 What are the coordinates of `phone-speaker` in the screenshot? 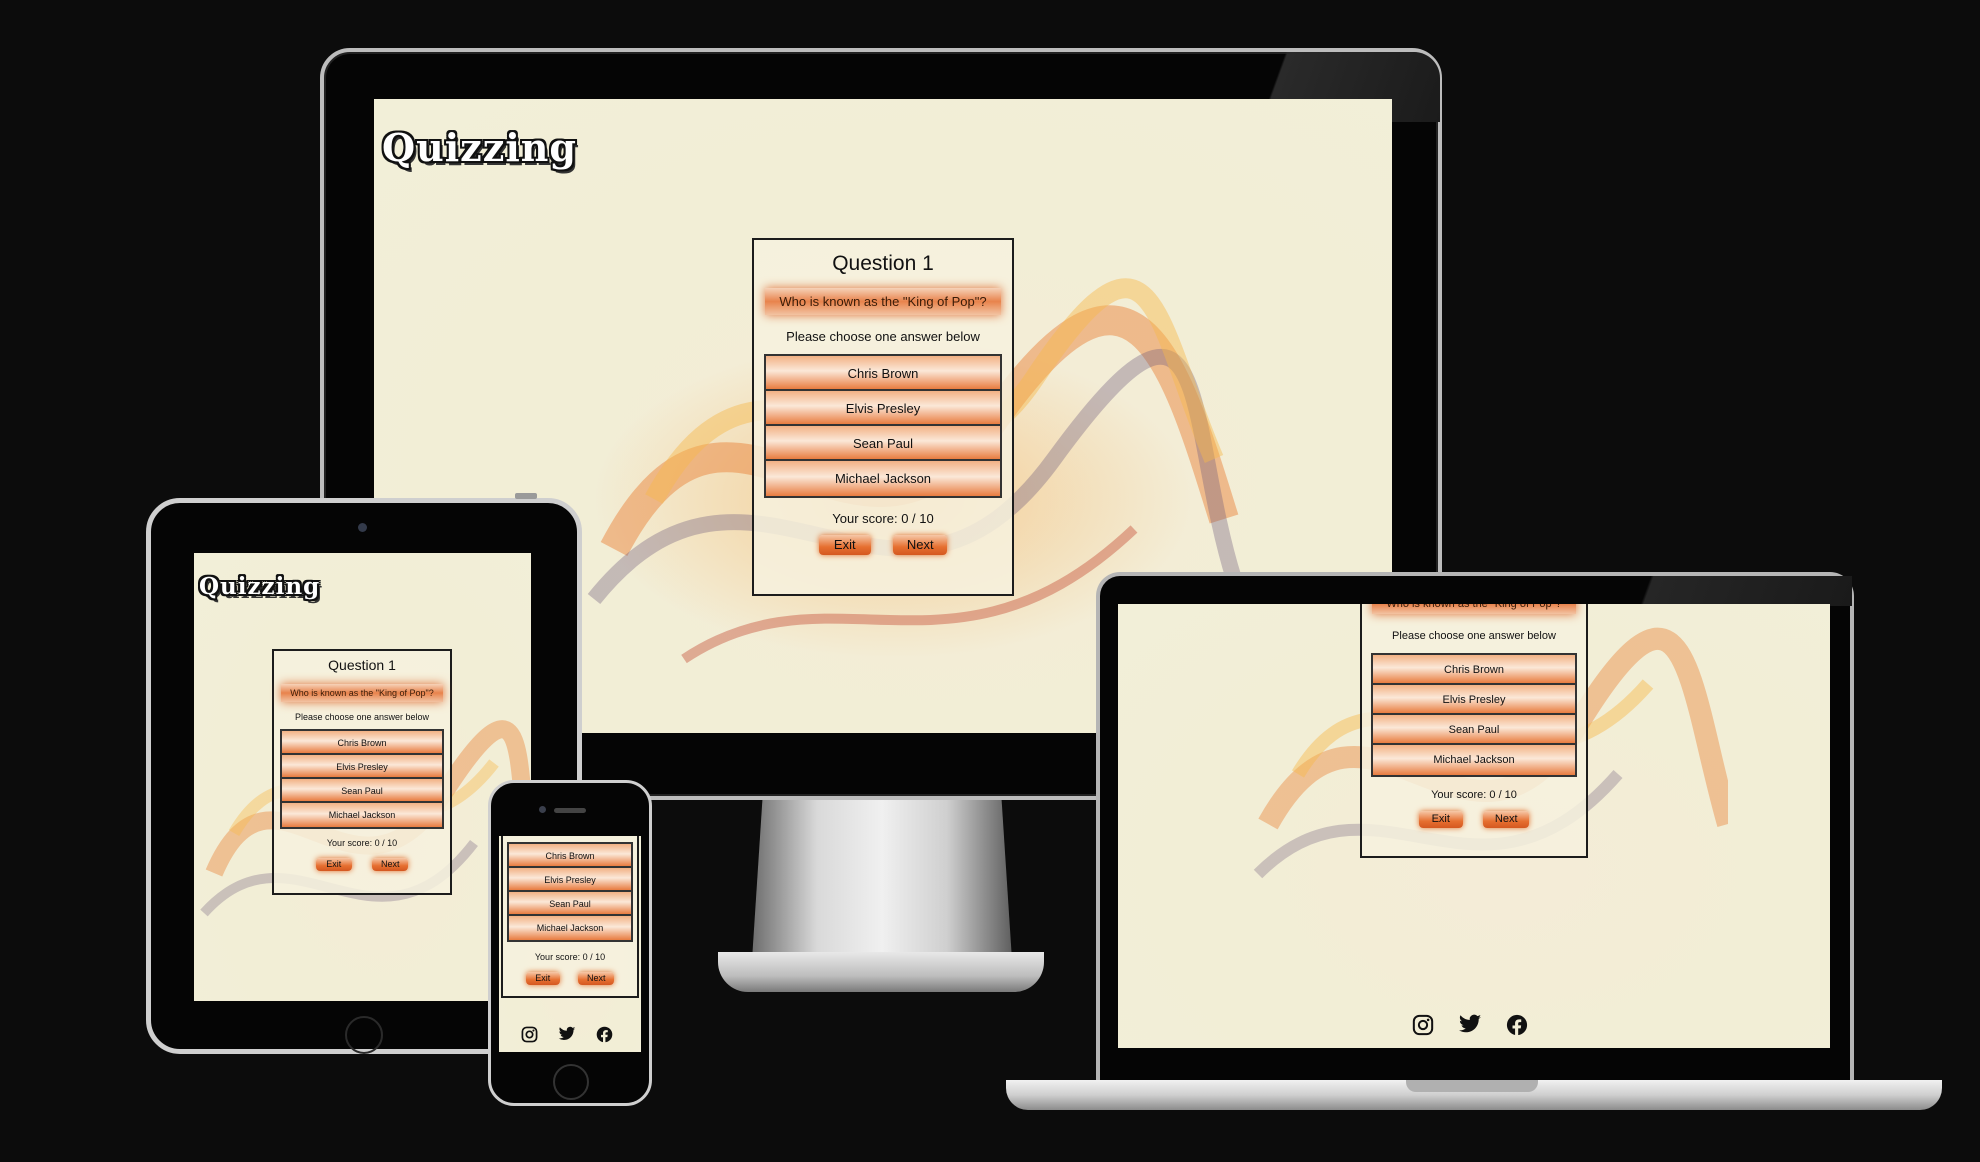 It's located at (570, 810).